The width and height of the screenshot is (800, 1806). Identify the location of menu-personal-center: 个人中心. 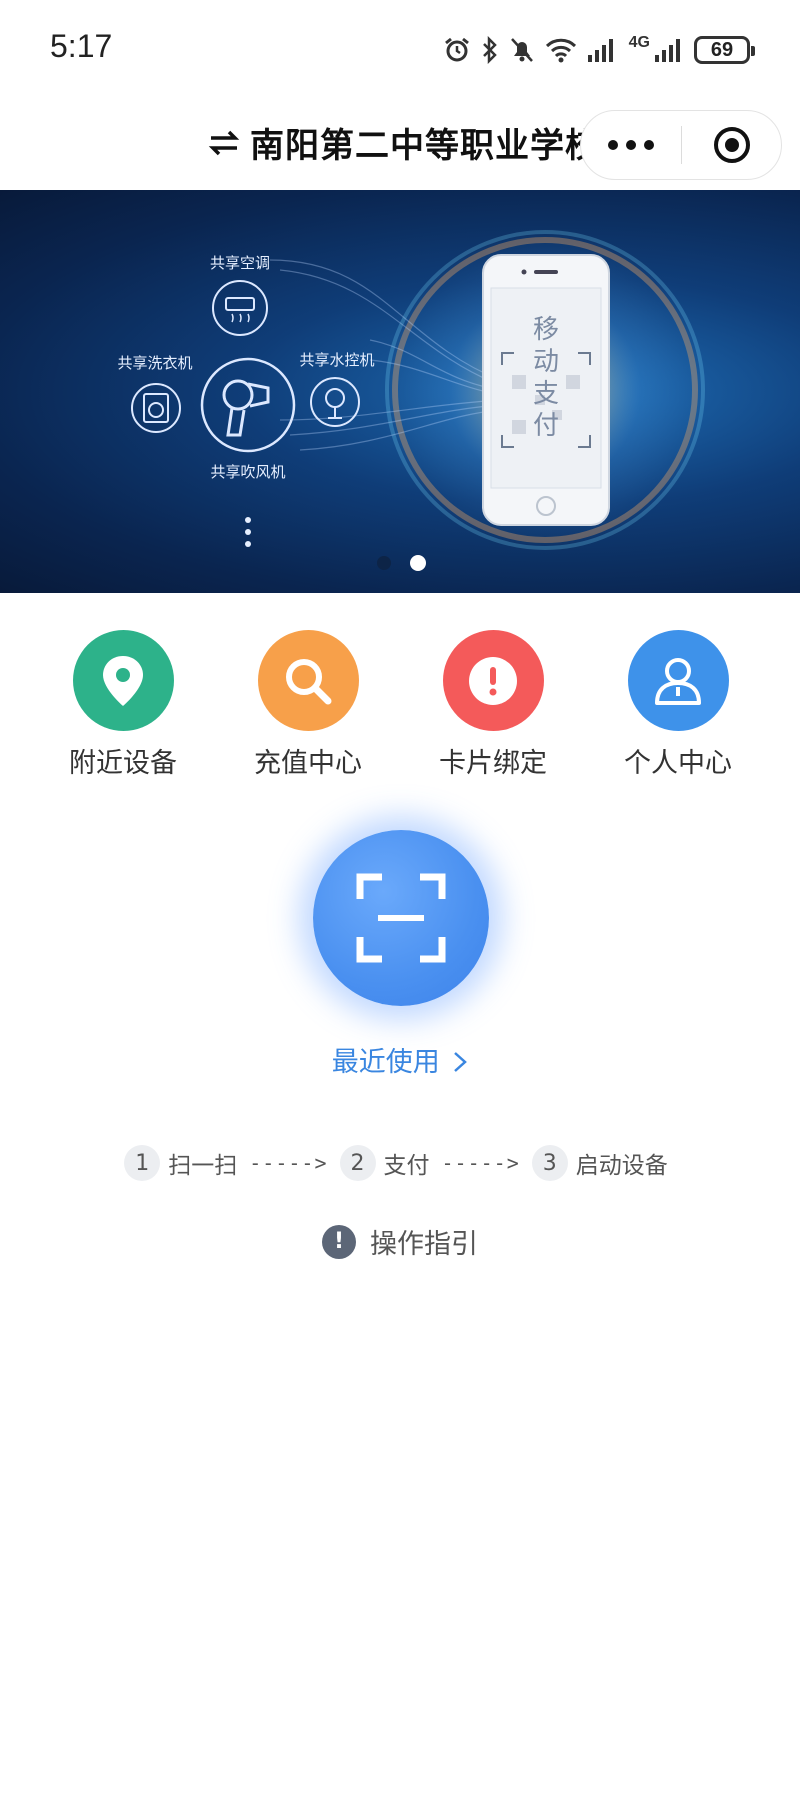
(678, 705).